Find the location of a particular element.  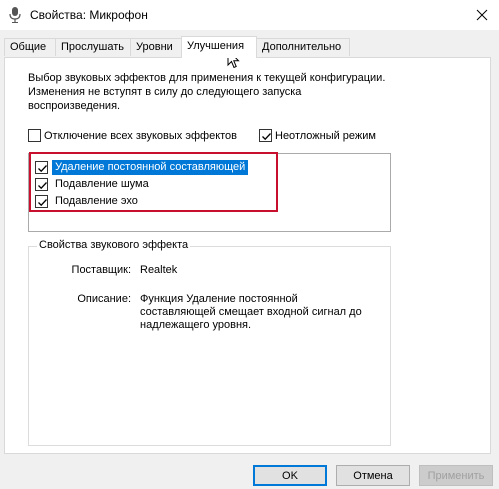

checkmark-icon is located at coordinates (266, 137).